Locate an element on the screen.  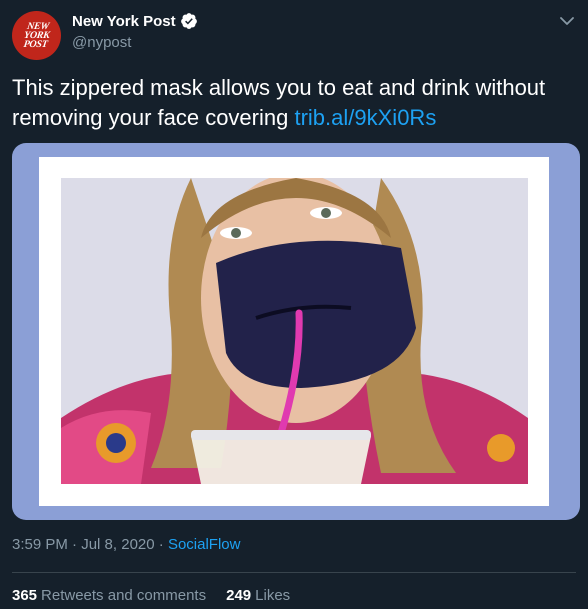
tweet-options-button is located at coordinates (567, 21).